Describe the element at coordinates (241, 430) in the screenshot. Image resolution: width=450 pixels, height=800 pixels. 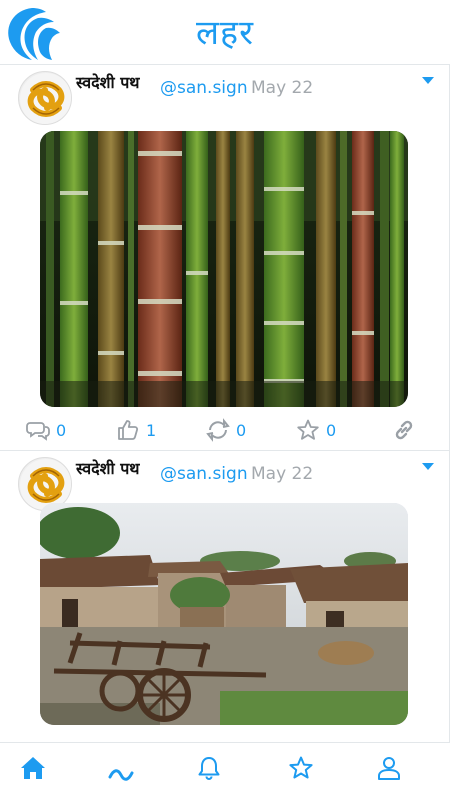
I see `repost-count: 0` at that location.